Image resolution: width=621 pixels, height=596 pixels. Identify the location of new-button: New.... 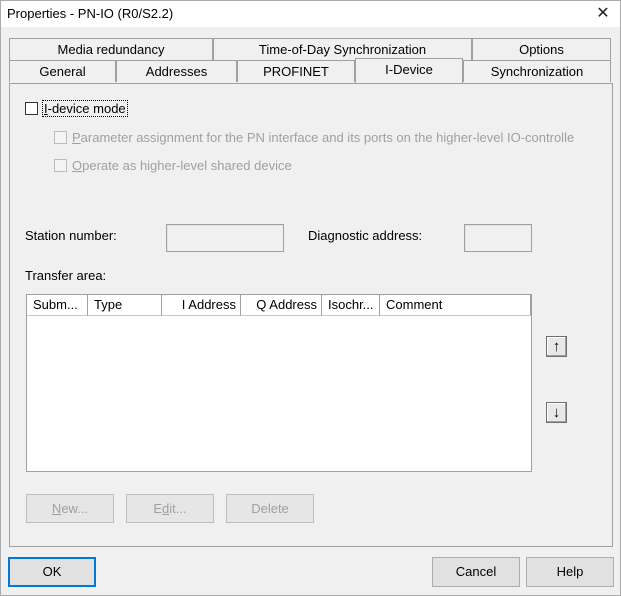
(70, 508).